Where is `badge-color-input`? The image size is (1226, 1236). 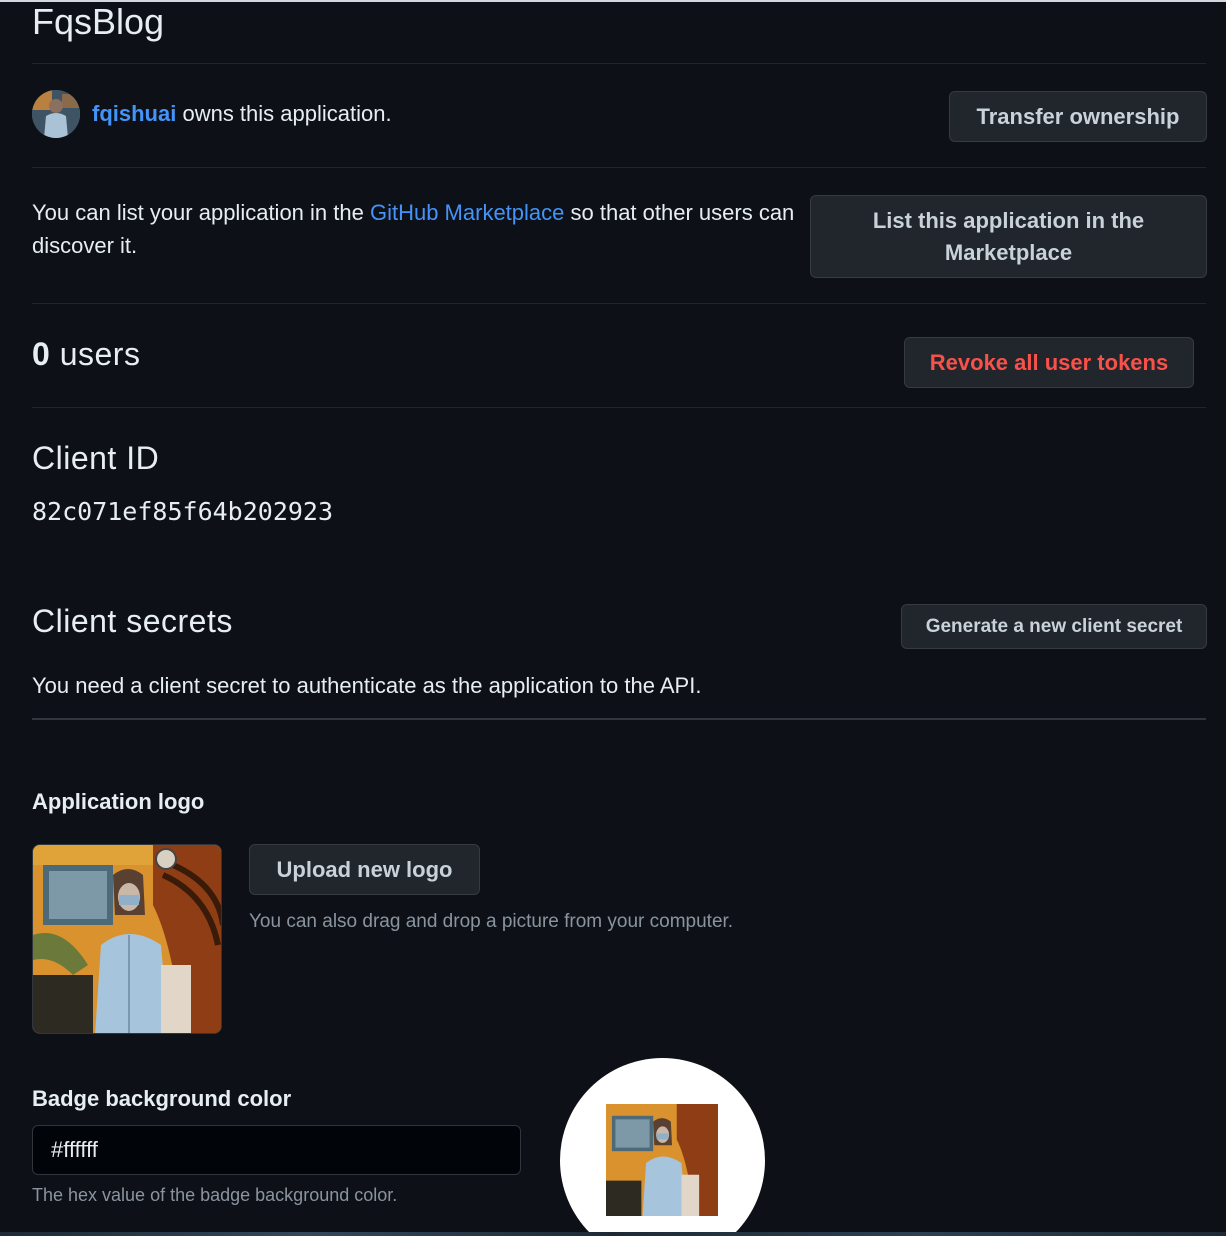 badge-color-input is located at coordinates (276, 1150).